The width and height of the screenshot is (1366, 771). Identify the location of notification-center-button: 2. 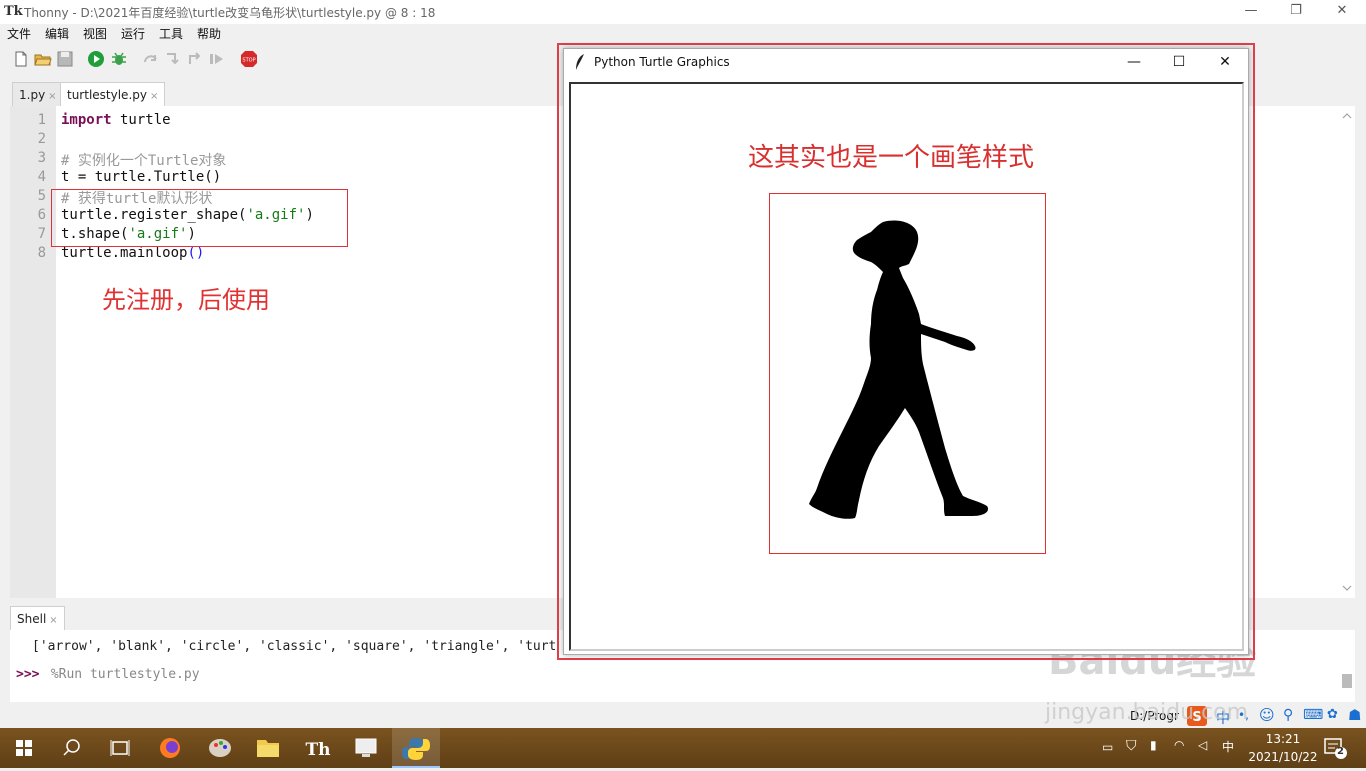
(1335, 748).